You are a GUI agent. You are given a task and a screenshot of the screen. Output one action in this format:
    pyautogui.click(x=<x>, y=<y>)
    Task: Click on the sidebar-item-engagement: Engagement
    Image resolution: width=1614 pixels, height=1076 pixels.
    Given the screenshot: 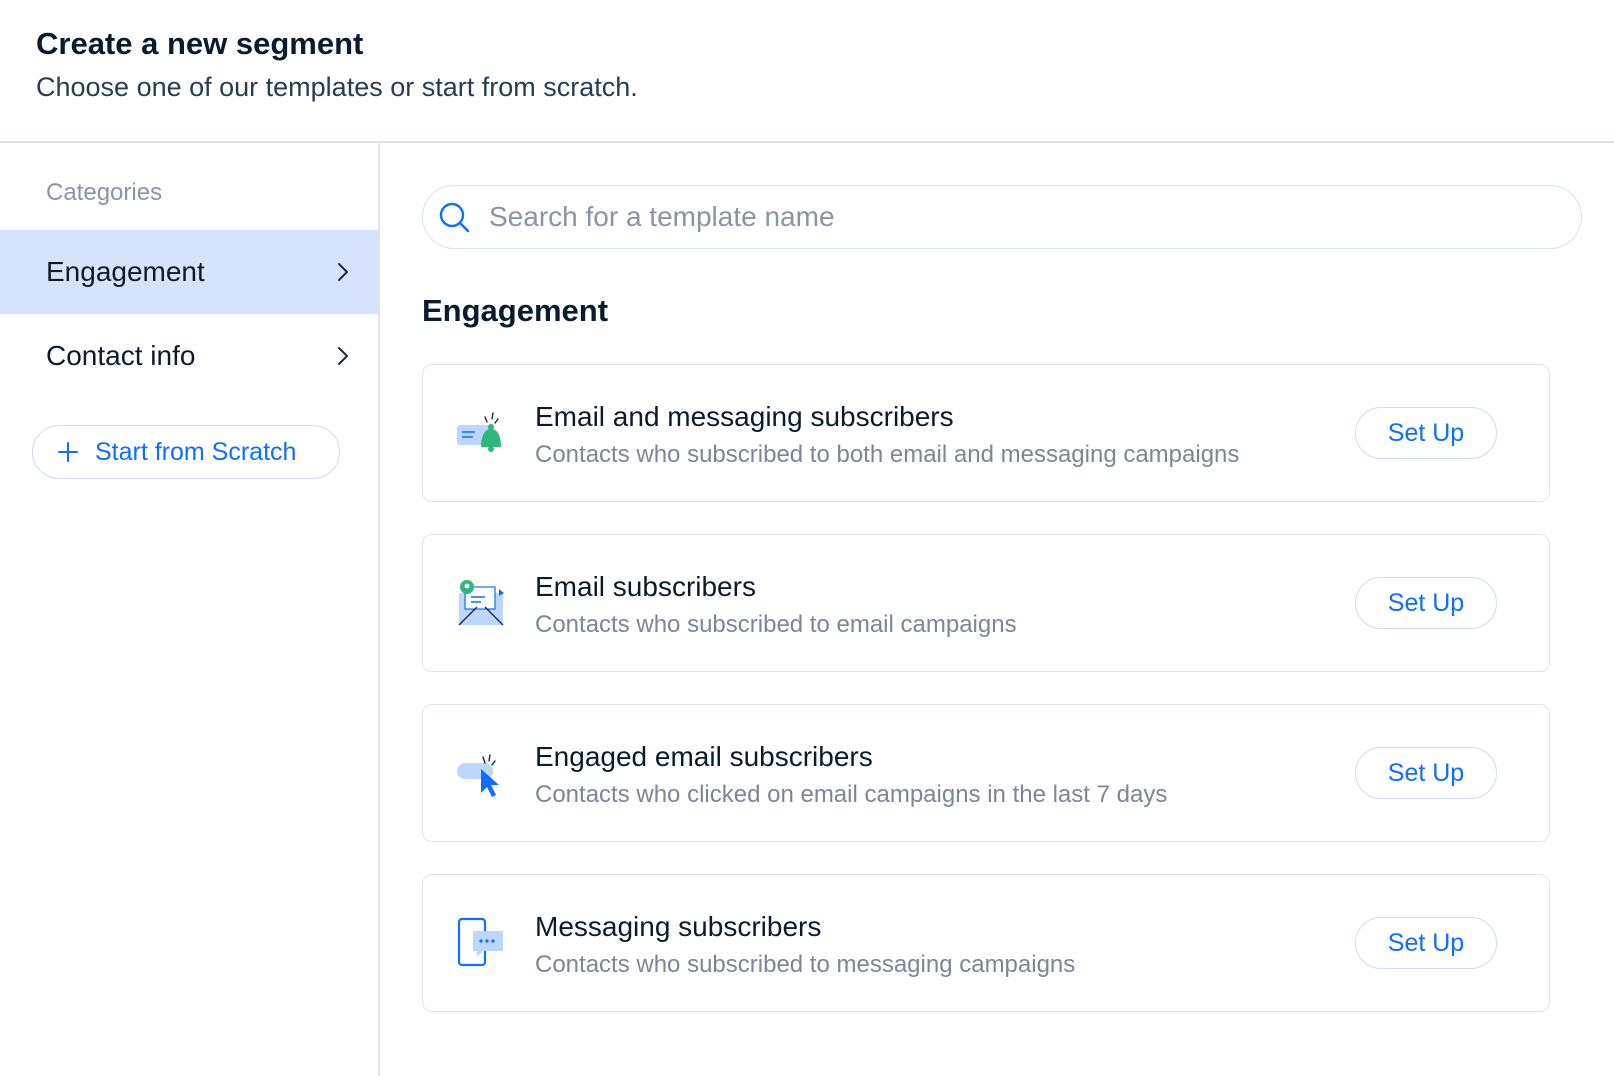 What is the action you would take?
    pyautogui.click(x=189, y=272)
    